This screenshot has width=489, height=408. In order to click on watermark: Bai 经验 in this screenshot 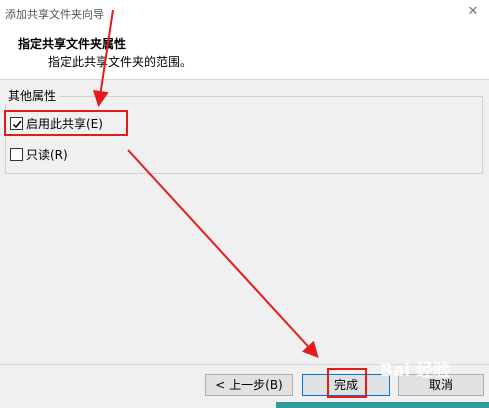, I will do `click(415, 371)`.